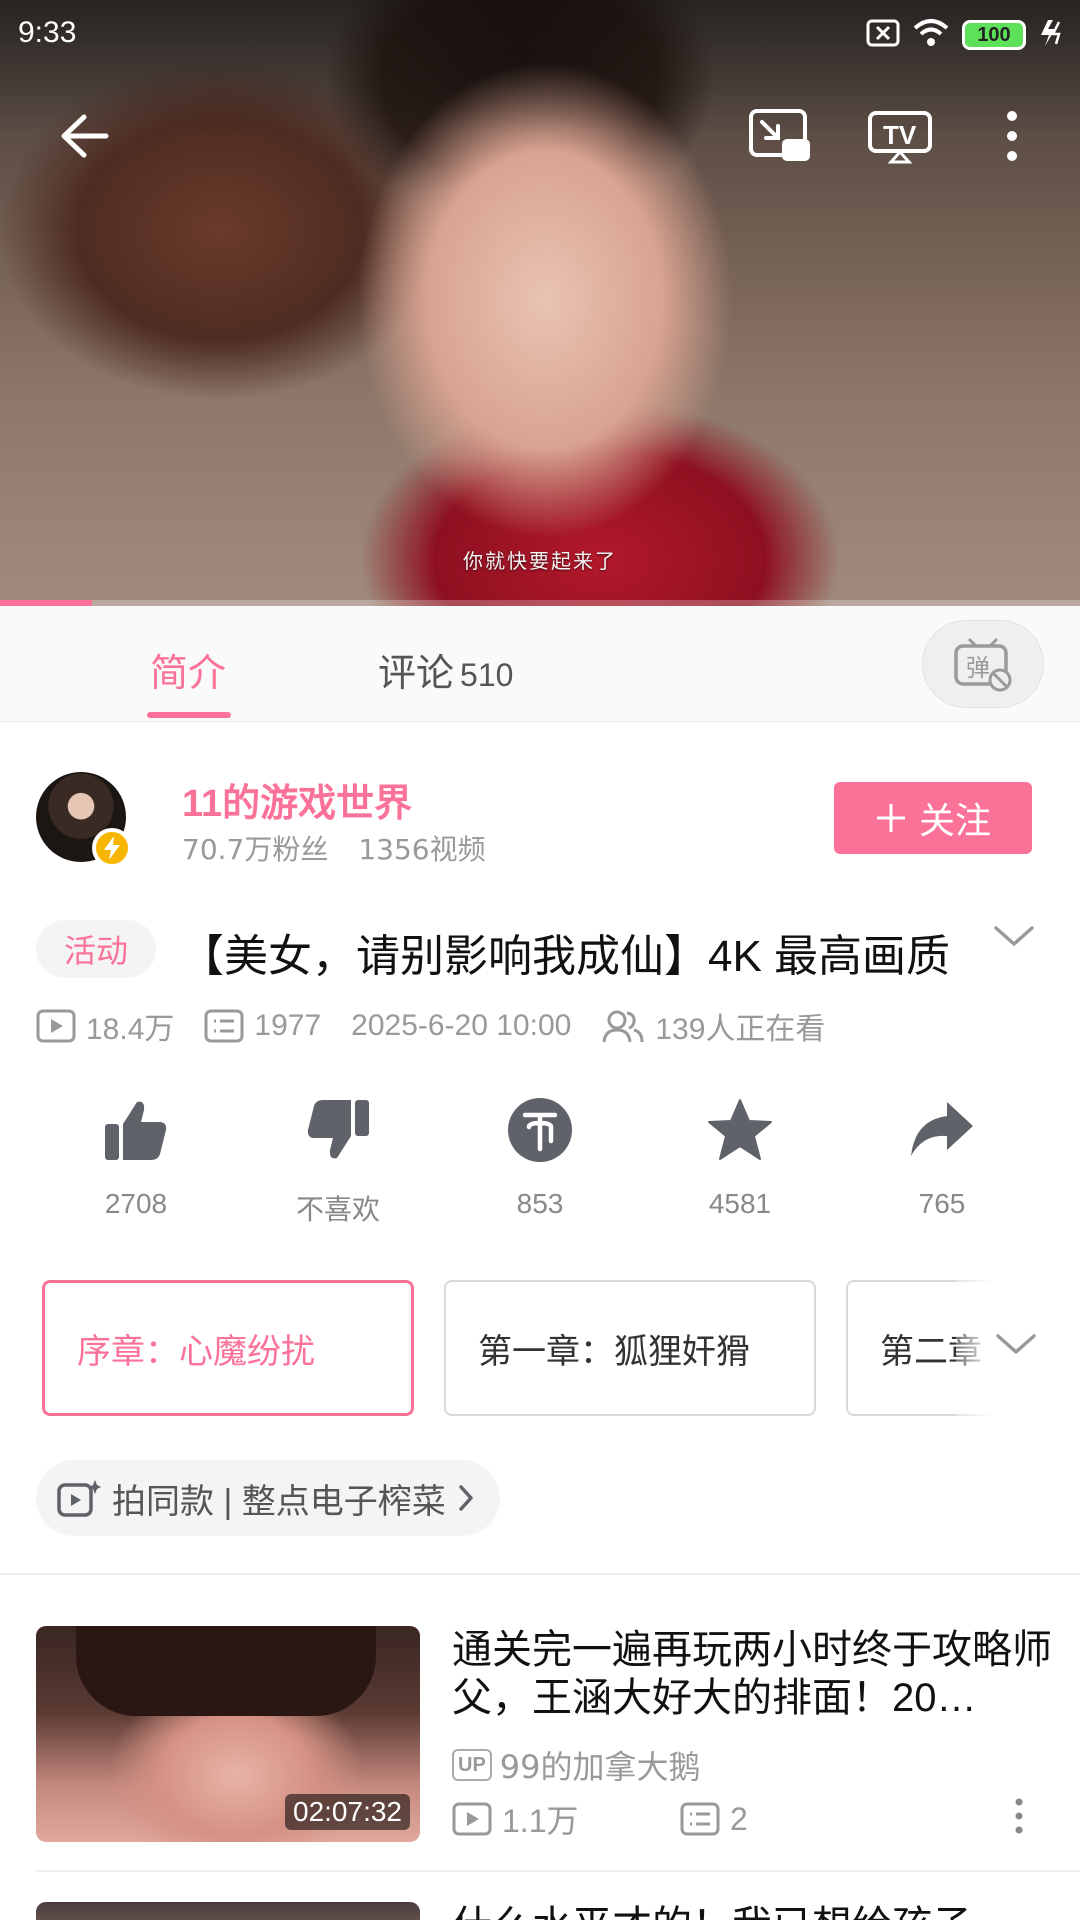 This screenshot has height=1920, width=1080. What do you see at coordinates (338, 1130) in the screenshot?
I see `thumbs-down-icon` at bounding box center [338, 1130].